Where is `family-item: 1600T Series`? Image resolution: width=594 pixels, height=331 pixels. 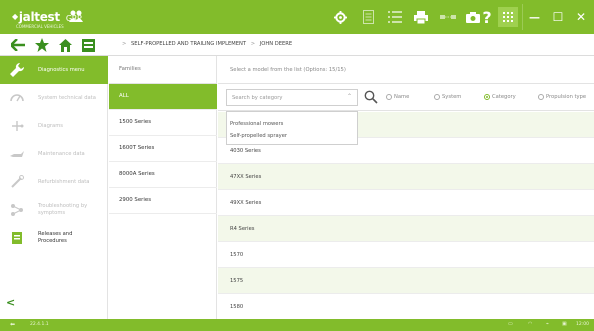
family-item: 1600T Series is located at coordinates (163, 149).